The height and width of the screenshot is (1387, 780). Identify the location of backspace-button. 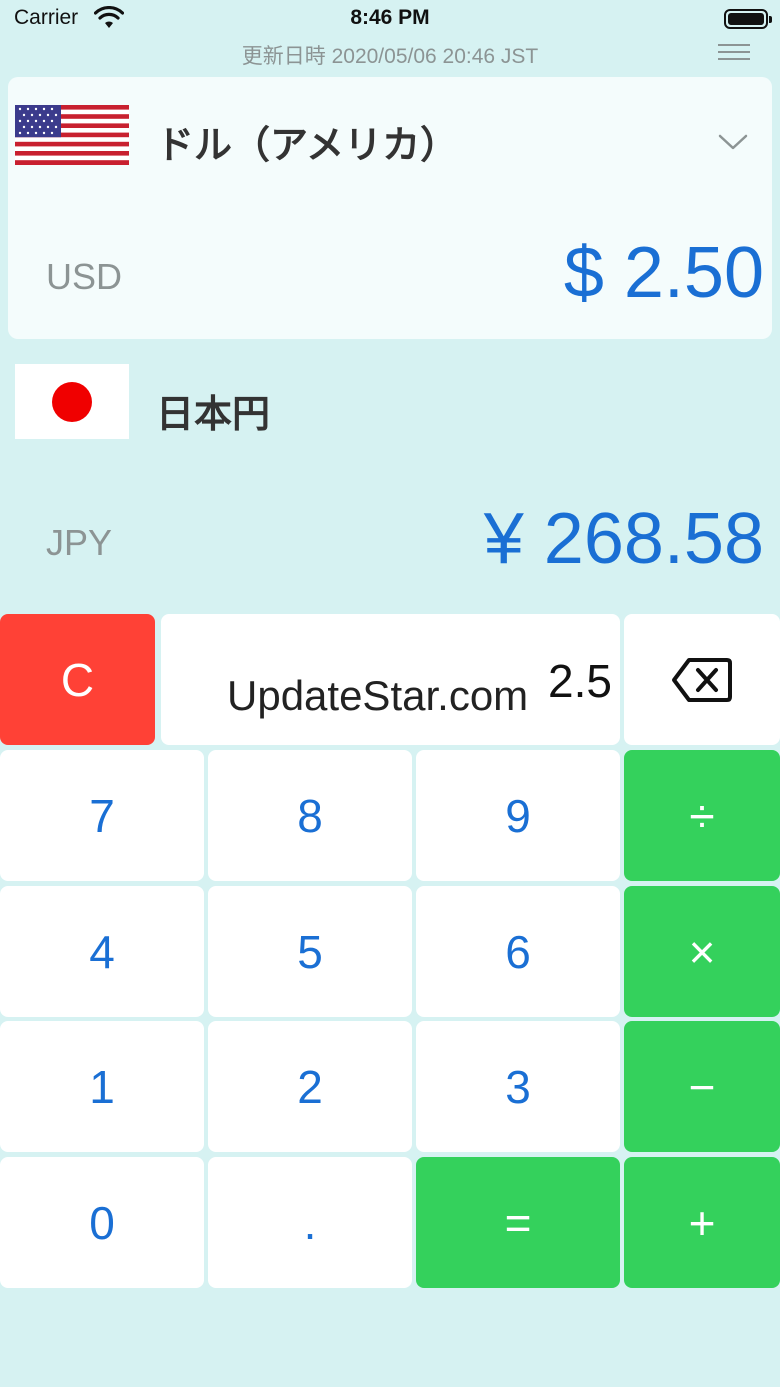
(702, 679).